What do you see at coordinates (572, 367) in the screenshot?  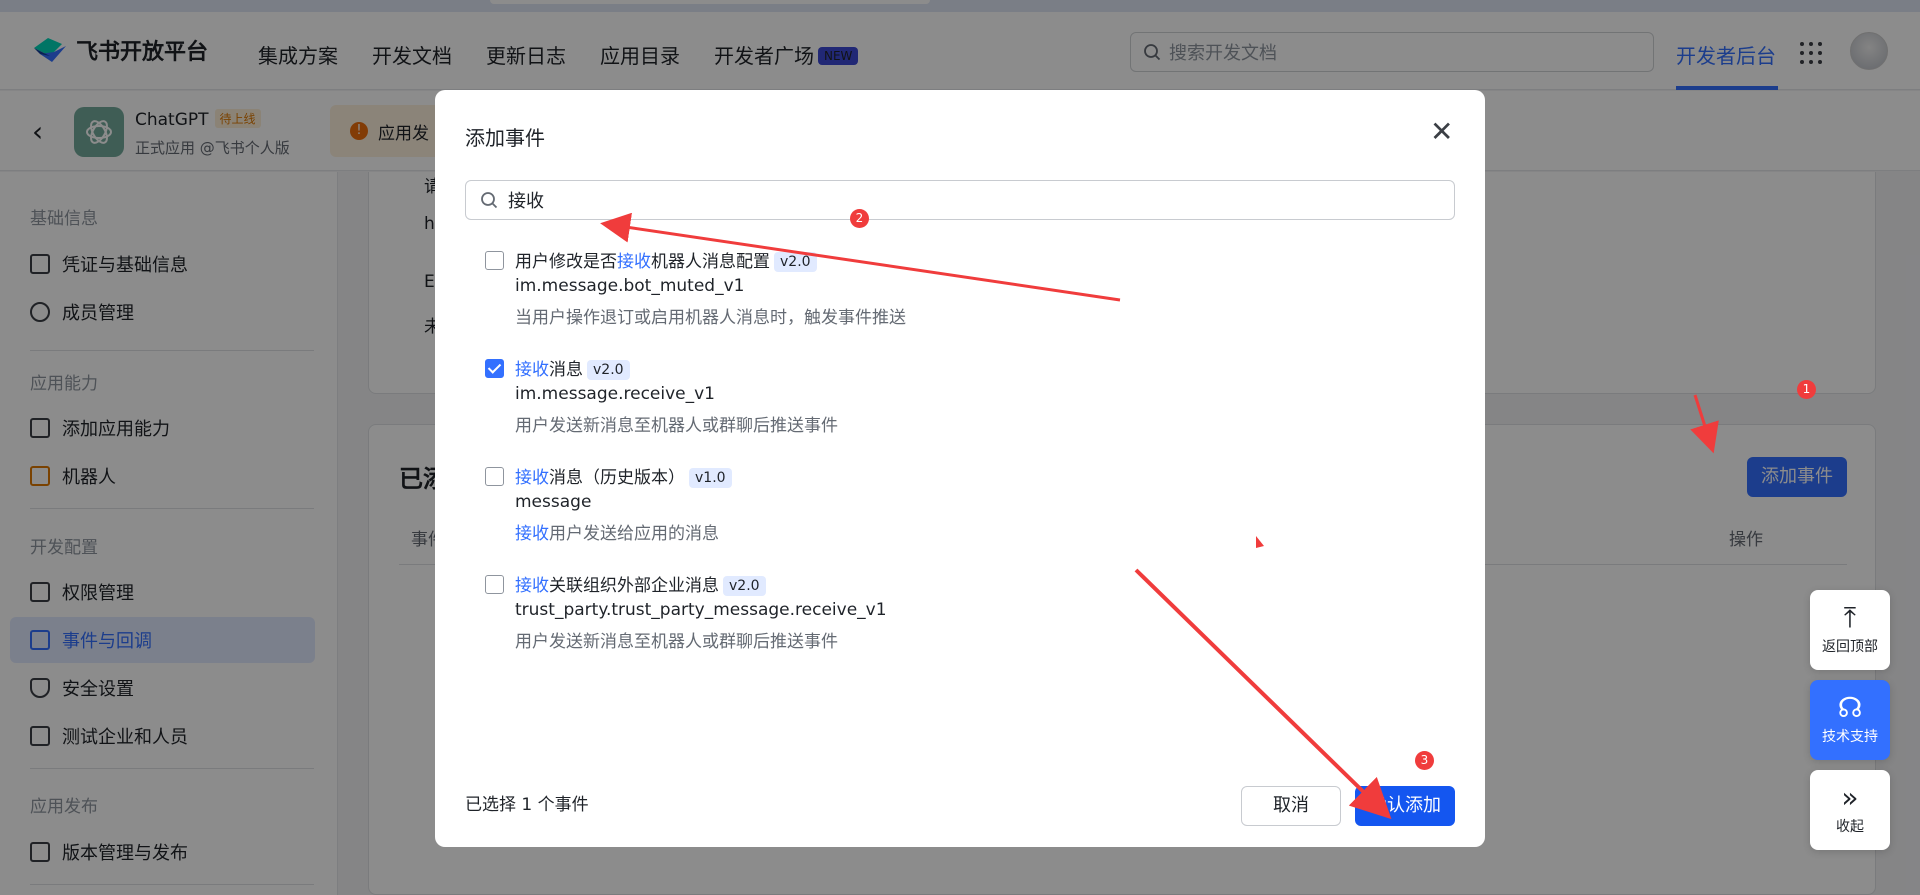 I see `event-title: 接收消息 v2.0` at bounding box center [572, 367].